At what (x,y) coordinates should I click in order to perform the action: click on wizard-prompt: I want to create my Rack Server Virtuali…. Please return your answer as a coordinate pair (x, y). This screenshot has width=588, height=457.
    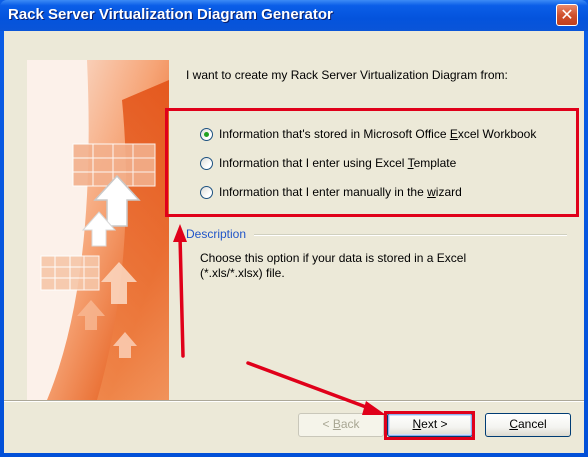
    Looking at the image, I should click on (347, 75).